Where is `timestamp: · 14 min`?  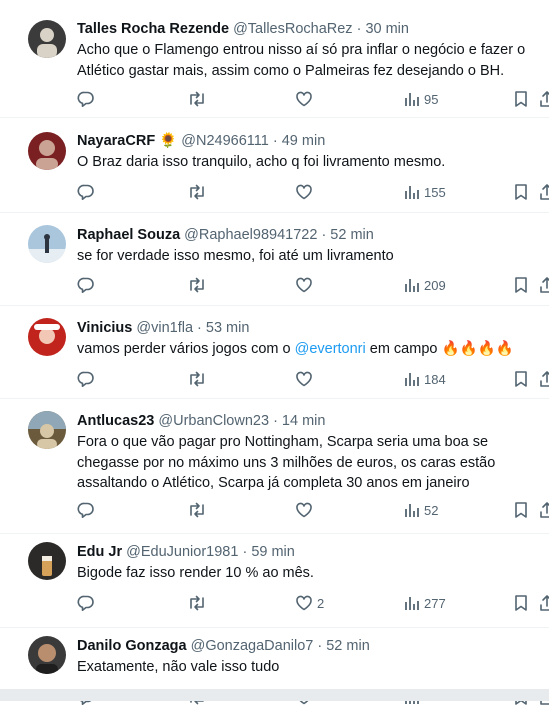
timestamp: · 14 min is located at coordinates (299, 421).